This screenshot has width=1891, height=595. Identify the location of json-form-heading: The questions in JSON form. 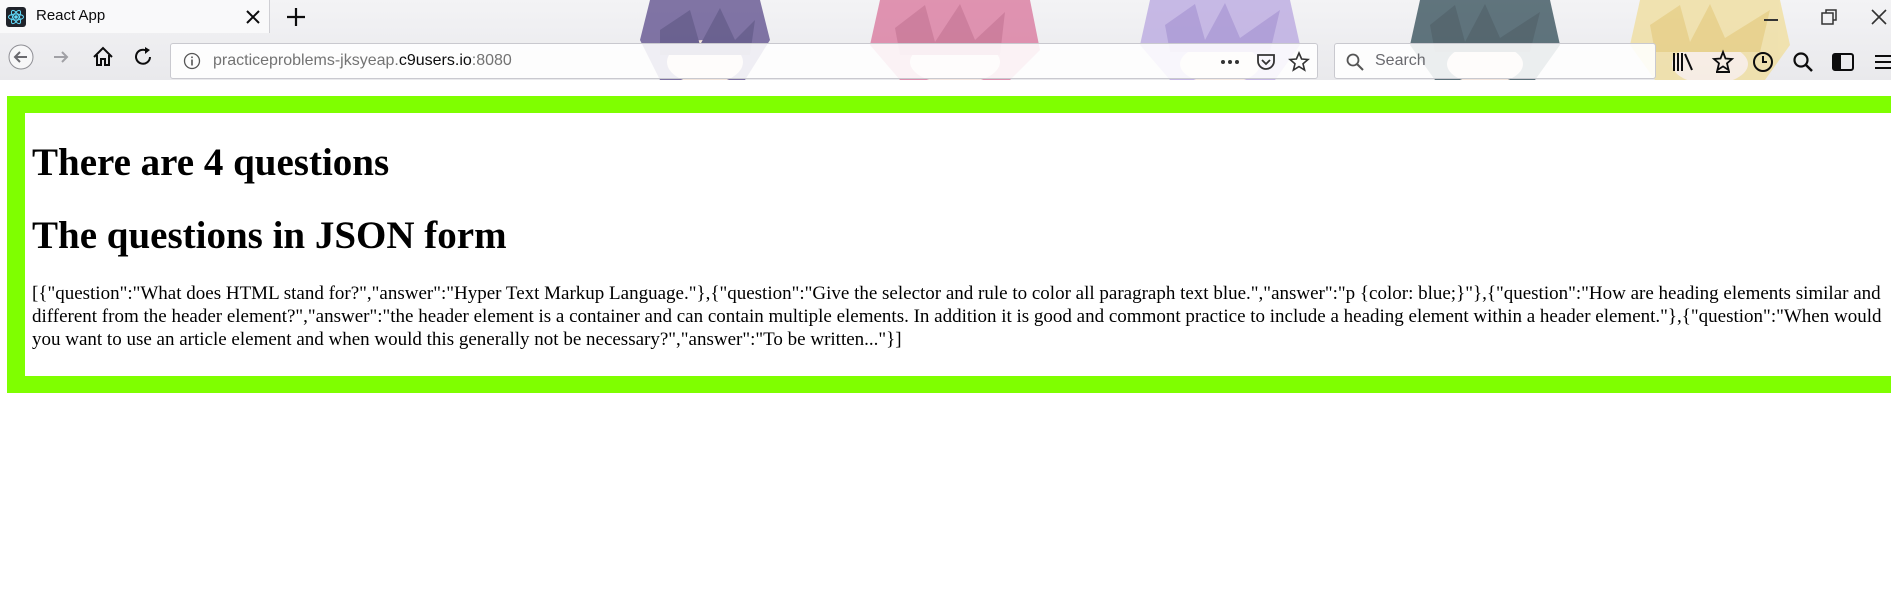
(269, 235).